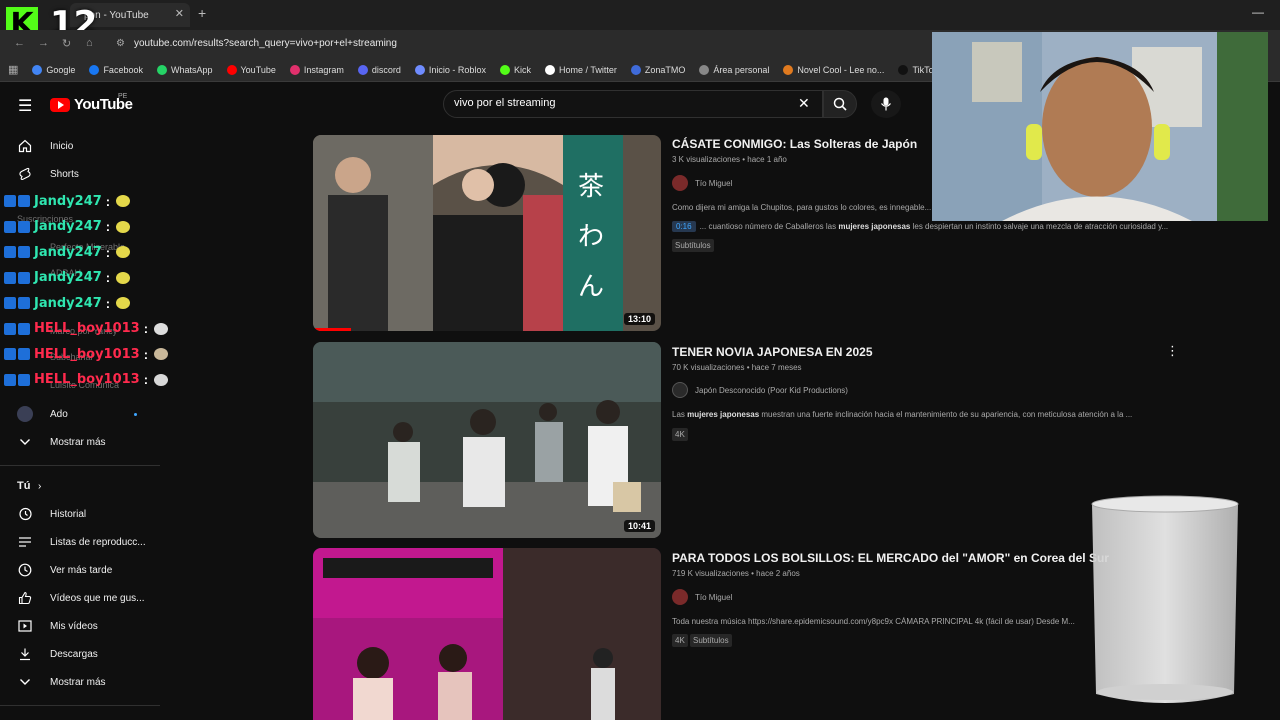 The width and height of the screenshot is (1280, 720). I want to click on bookmark-item: Home / Twitter, so click(580, 69).